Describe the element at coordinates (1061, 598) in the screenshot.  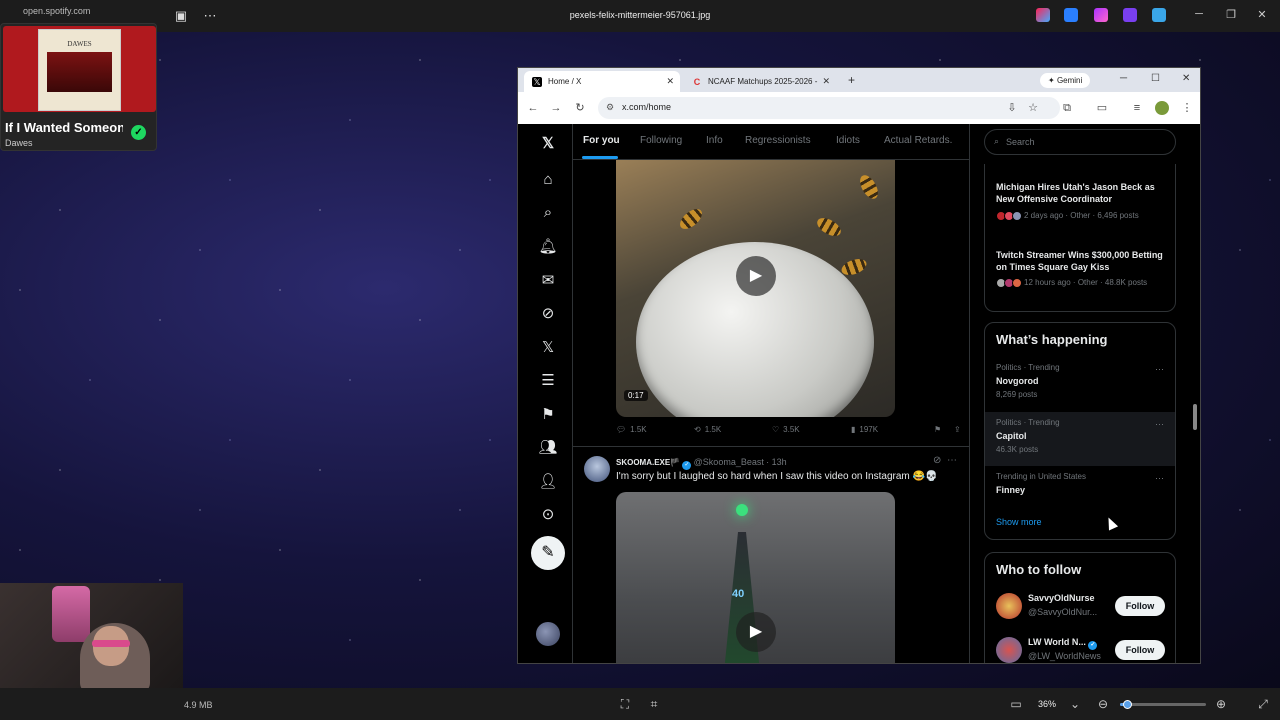
I see `account-name: SavvyOldNurse` at that location.